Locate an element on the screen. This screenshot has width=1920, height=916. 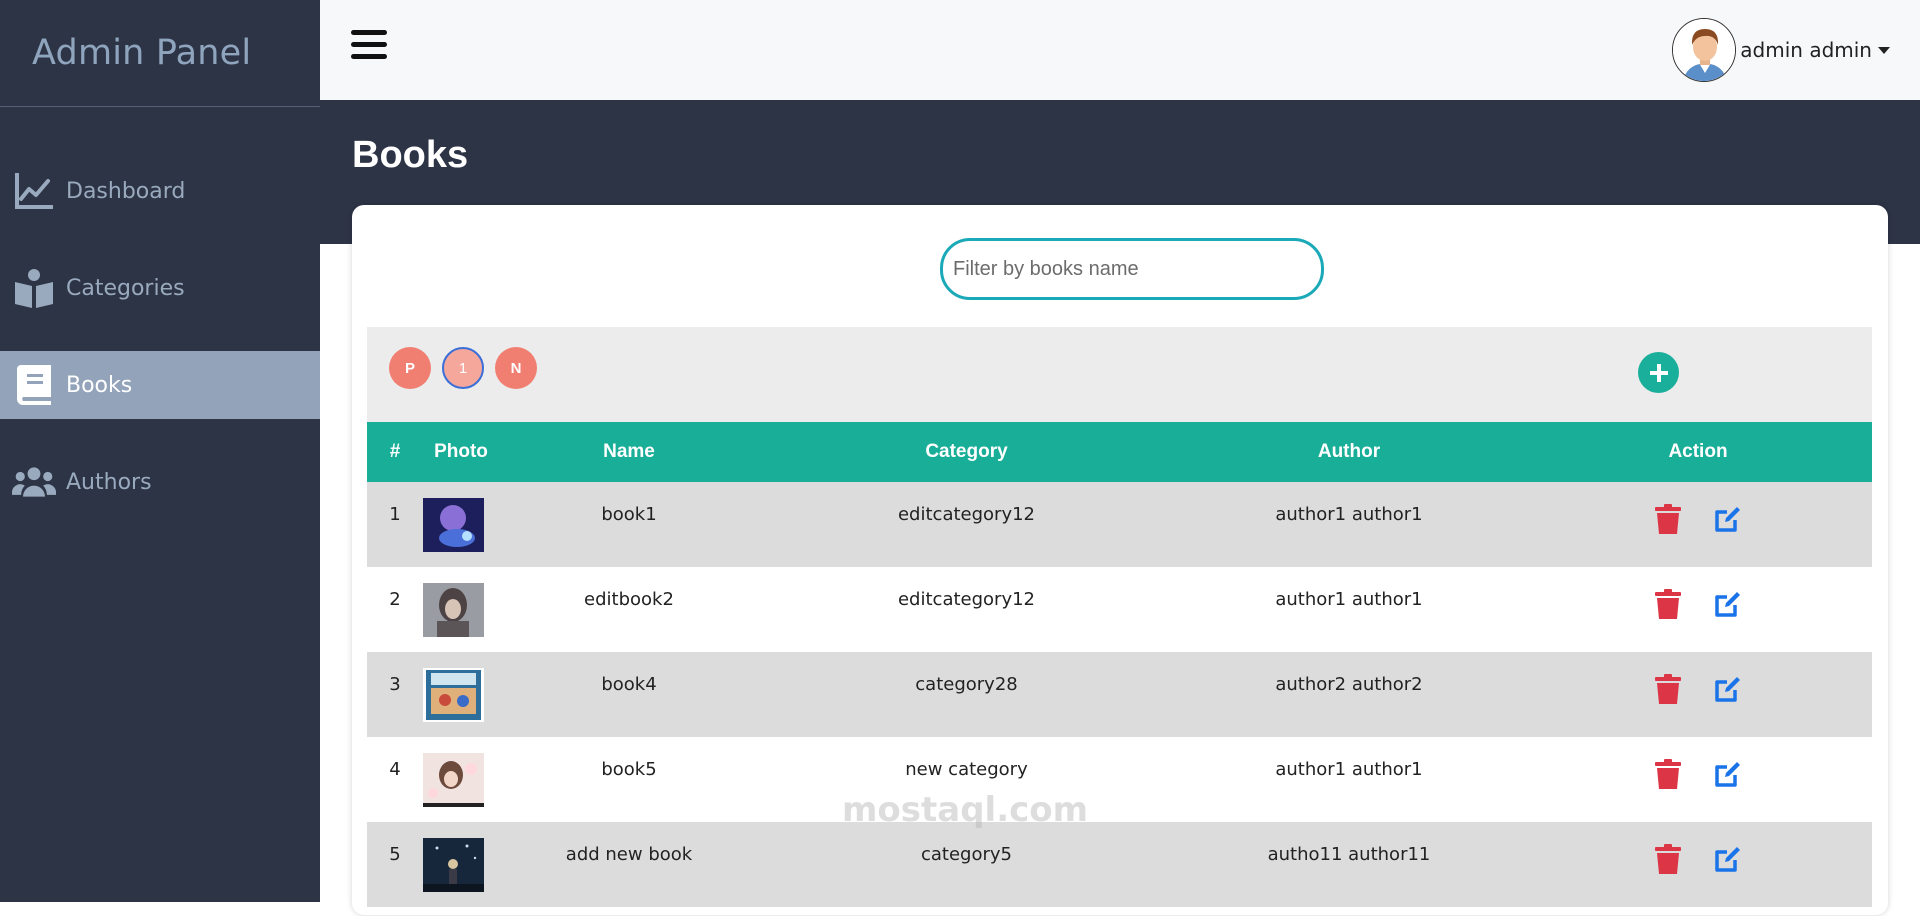
sidebar-item-categories: Categories is located at coordinates (160, 288).